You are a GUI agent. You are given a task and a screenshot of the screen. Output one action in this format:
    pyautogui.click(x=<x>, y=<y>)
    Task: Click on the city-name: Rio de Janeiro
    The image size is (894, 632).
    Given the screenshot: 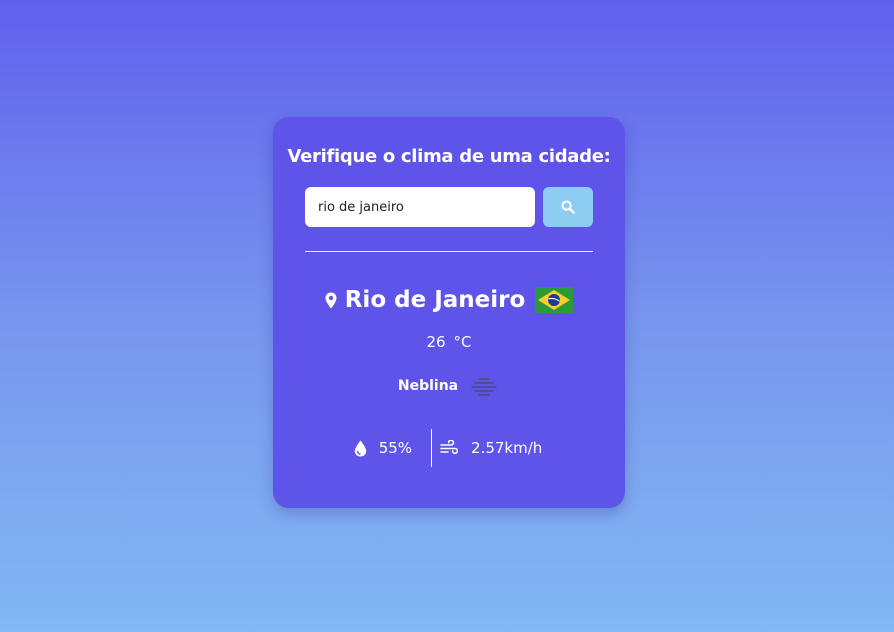 What is the action you would take?
    pyautogui.click(x=435, y=300)
    